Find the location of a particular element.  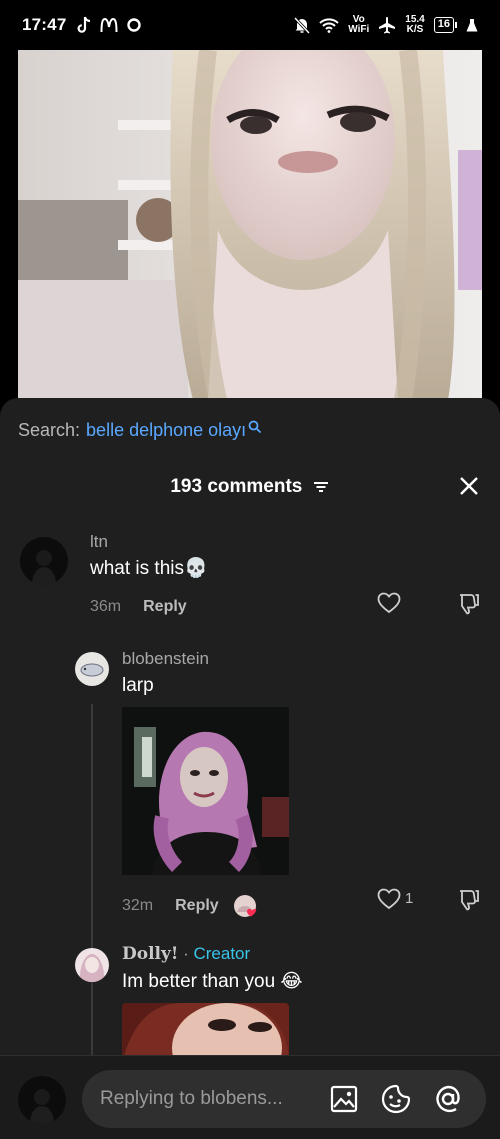

emoji-icon is located at coordinates (396, 1099).